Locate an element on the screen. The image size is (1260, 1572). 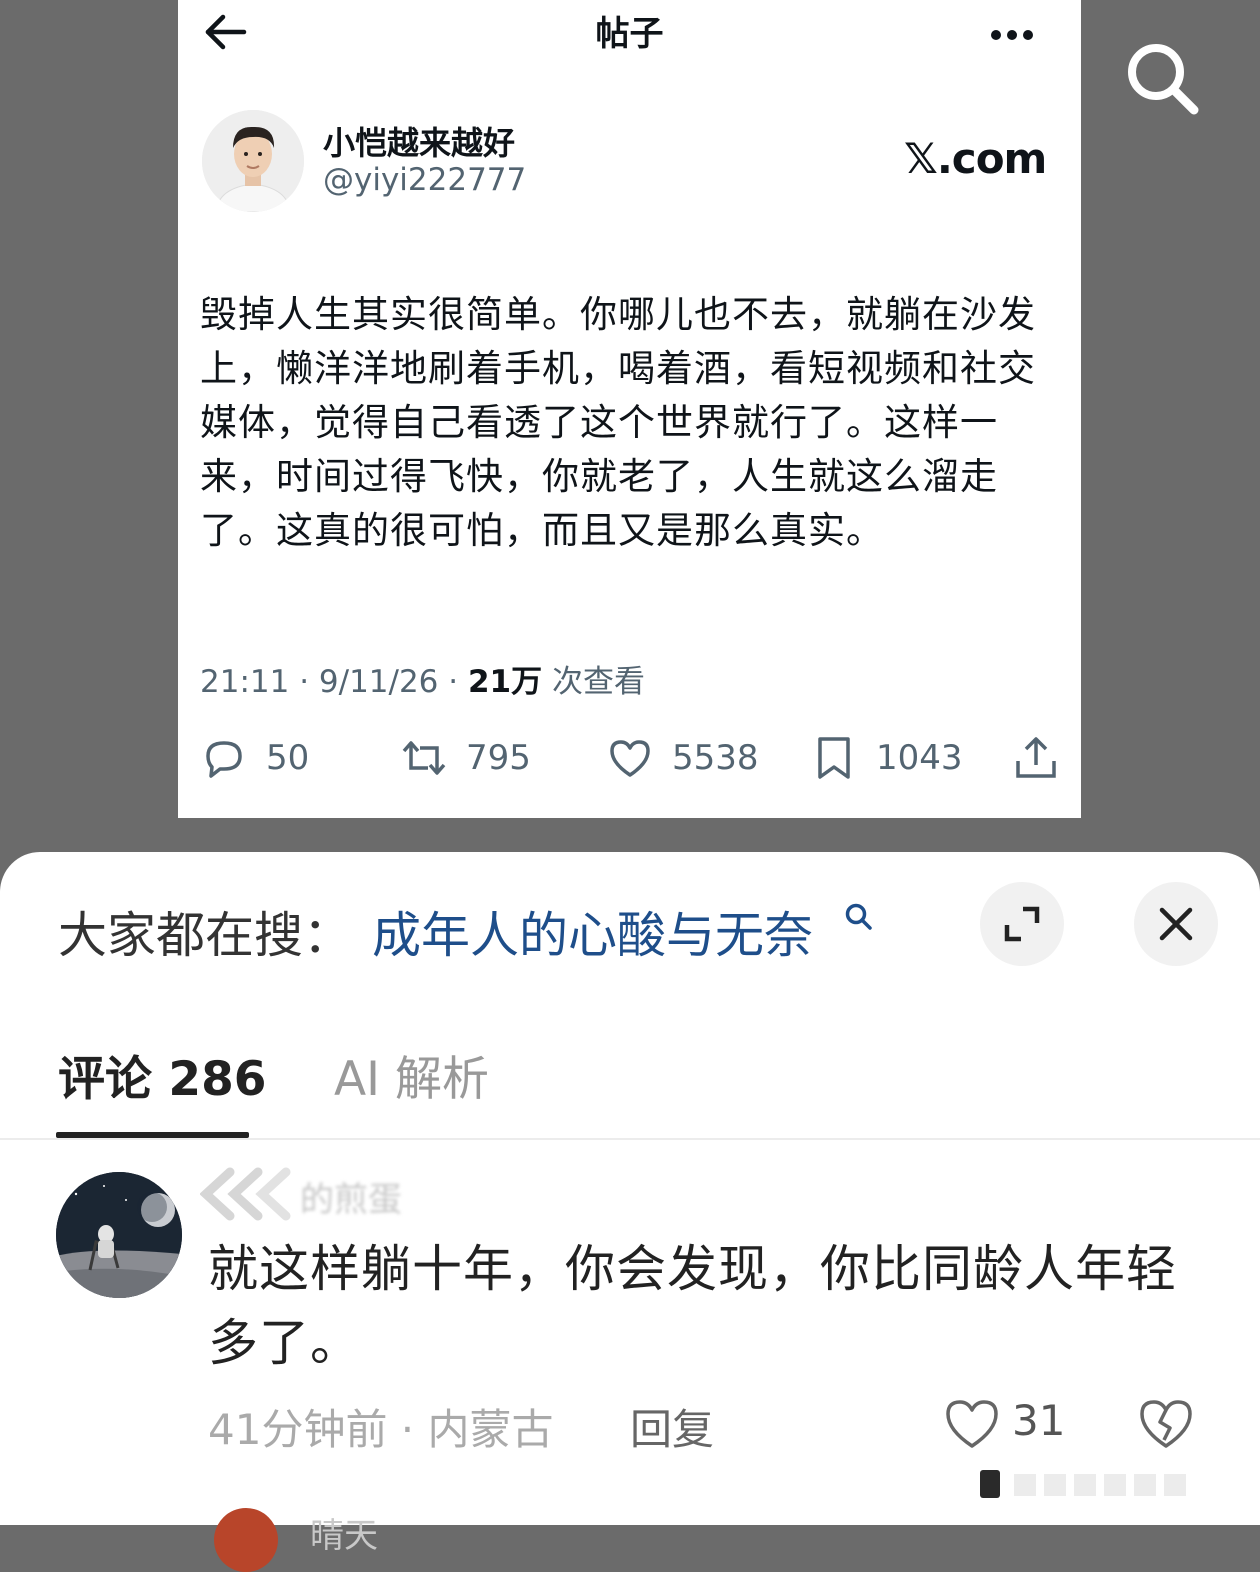
like-count: 5538 is located at coordinates (715, 758).